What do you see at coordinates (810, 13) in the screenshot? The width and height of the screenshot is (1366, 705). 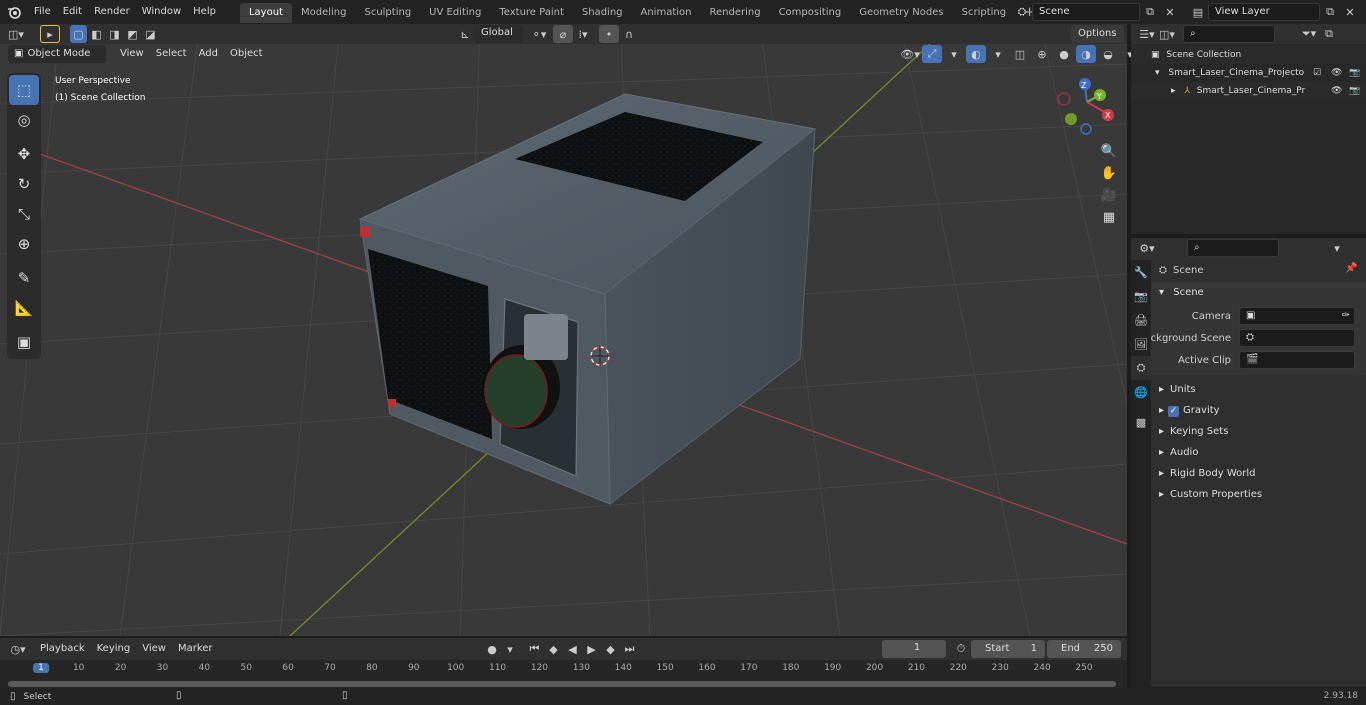 I see `tab-compositing: Compositing` at bounding box center [810, 13].